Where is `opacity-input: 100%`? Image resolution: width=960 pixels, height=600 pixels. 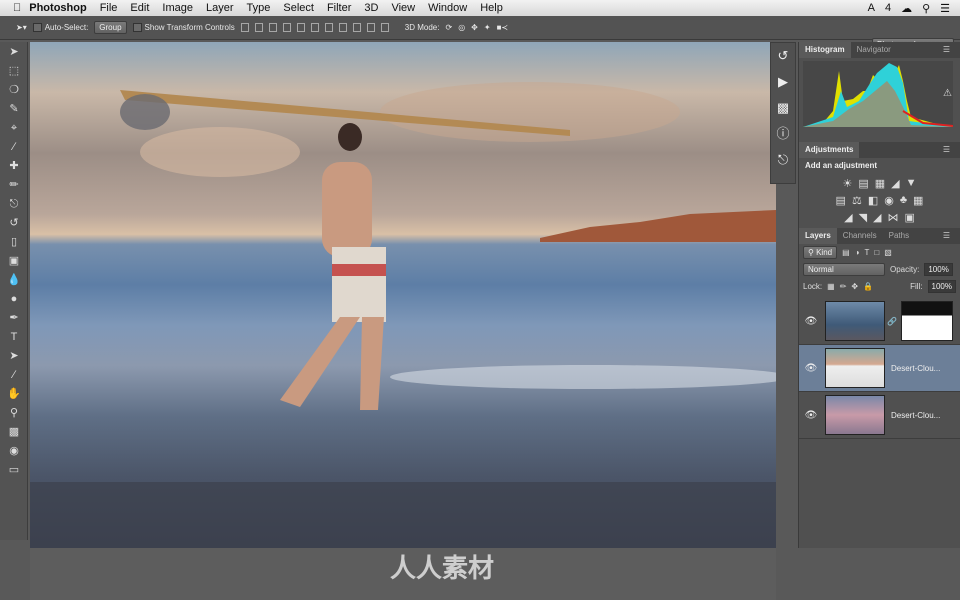
opacity-input: 100% is located at coordinates (938, 269).